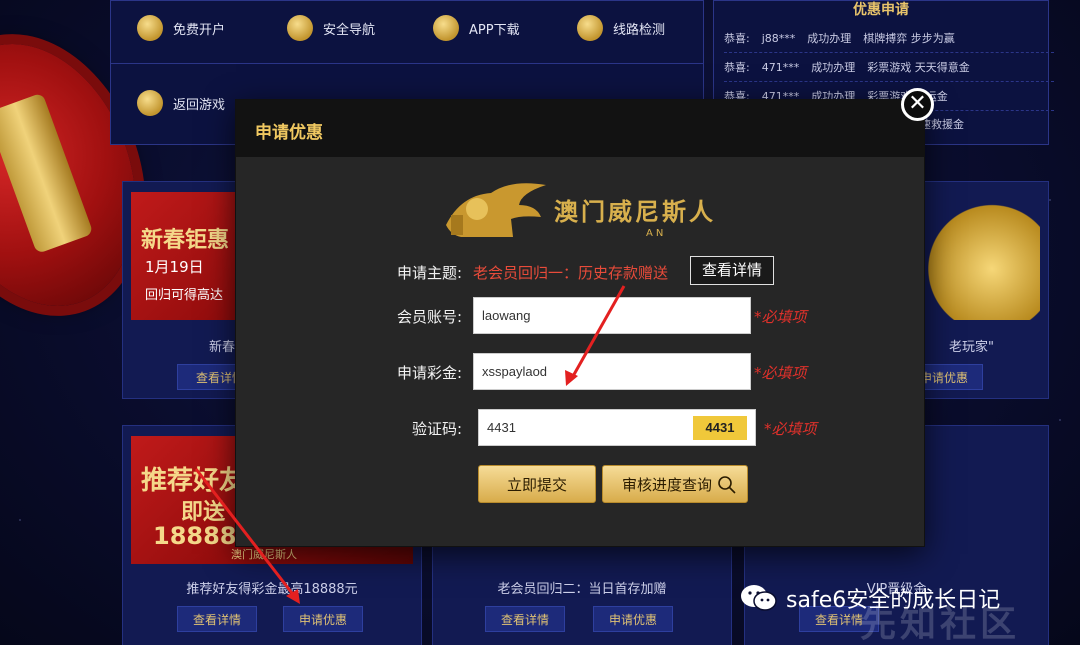 This screenshot has height=645, width=1080. What do you see at coordinates (150, 28) in the screenshot?
I see `user-plus-icon` at bounding box center [150, 28].